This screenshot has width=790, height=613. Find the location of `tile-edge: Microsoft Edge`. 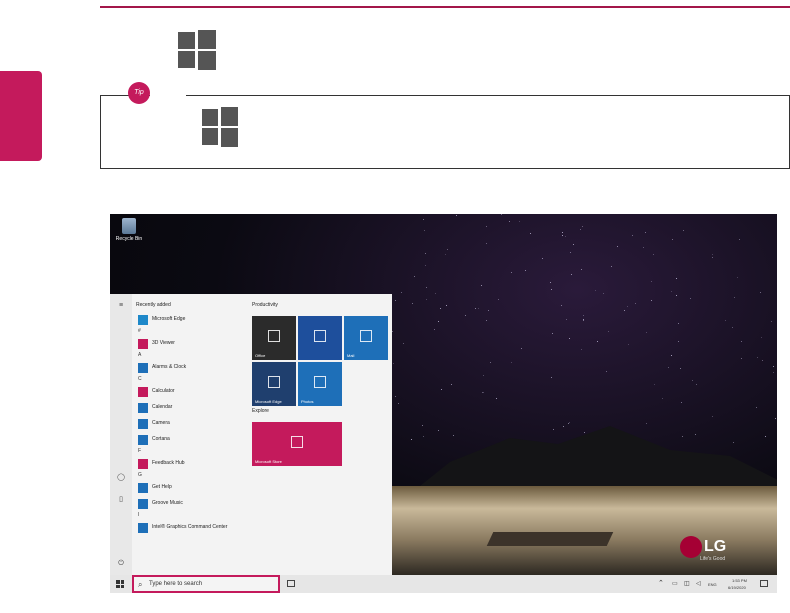

tile-edge: Microsoft Edge is located at coordinates (274, 384).